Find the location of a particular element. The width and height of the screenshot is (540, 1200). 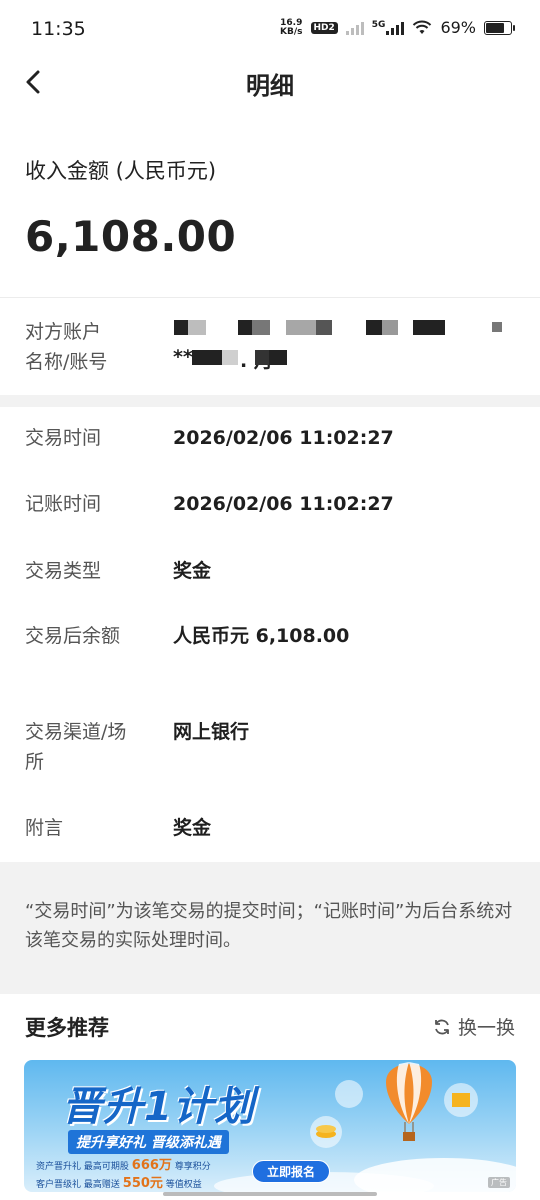

banner-cta-button: 立即报名 is located at coordinates (291, 1171).